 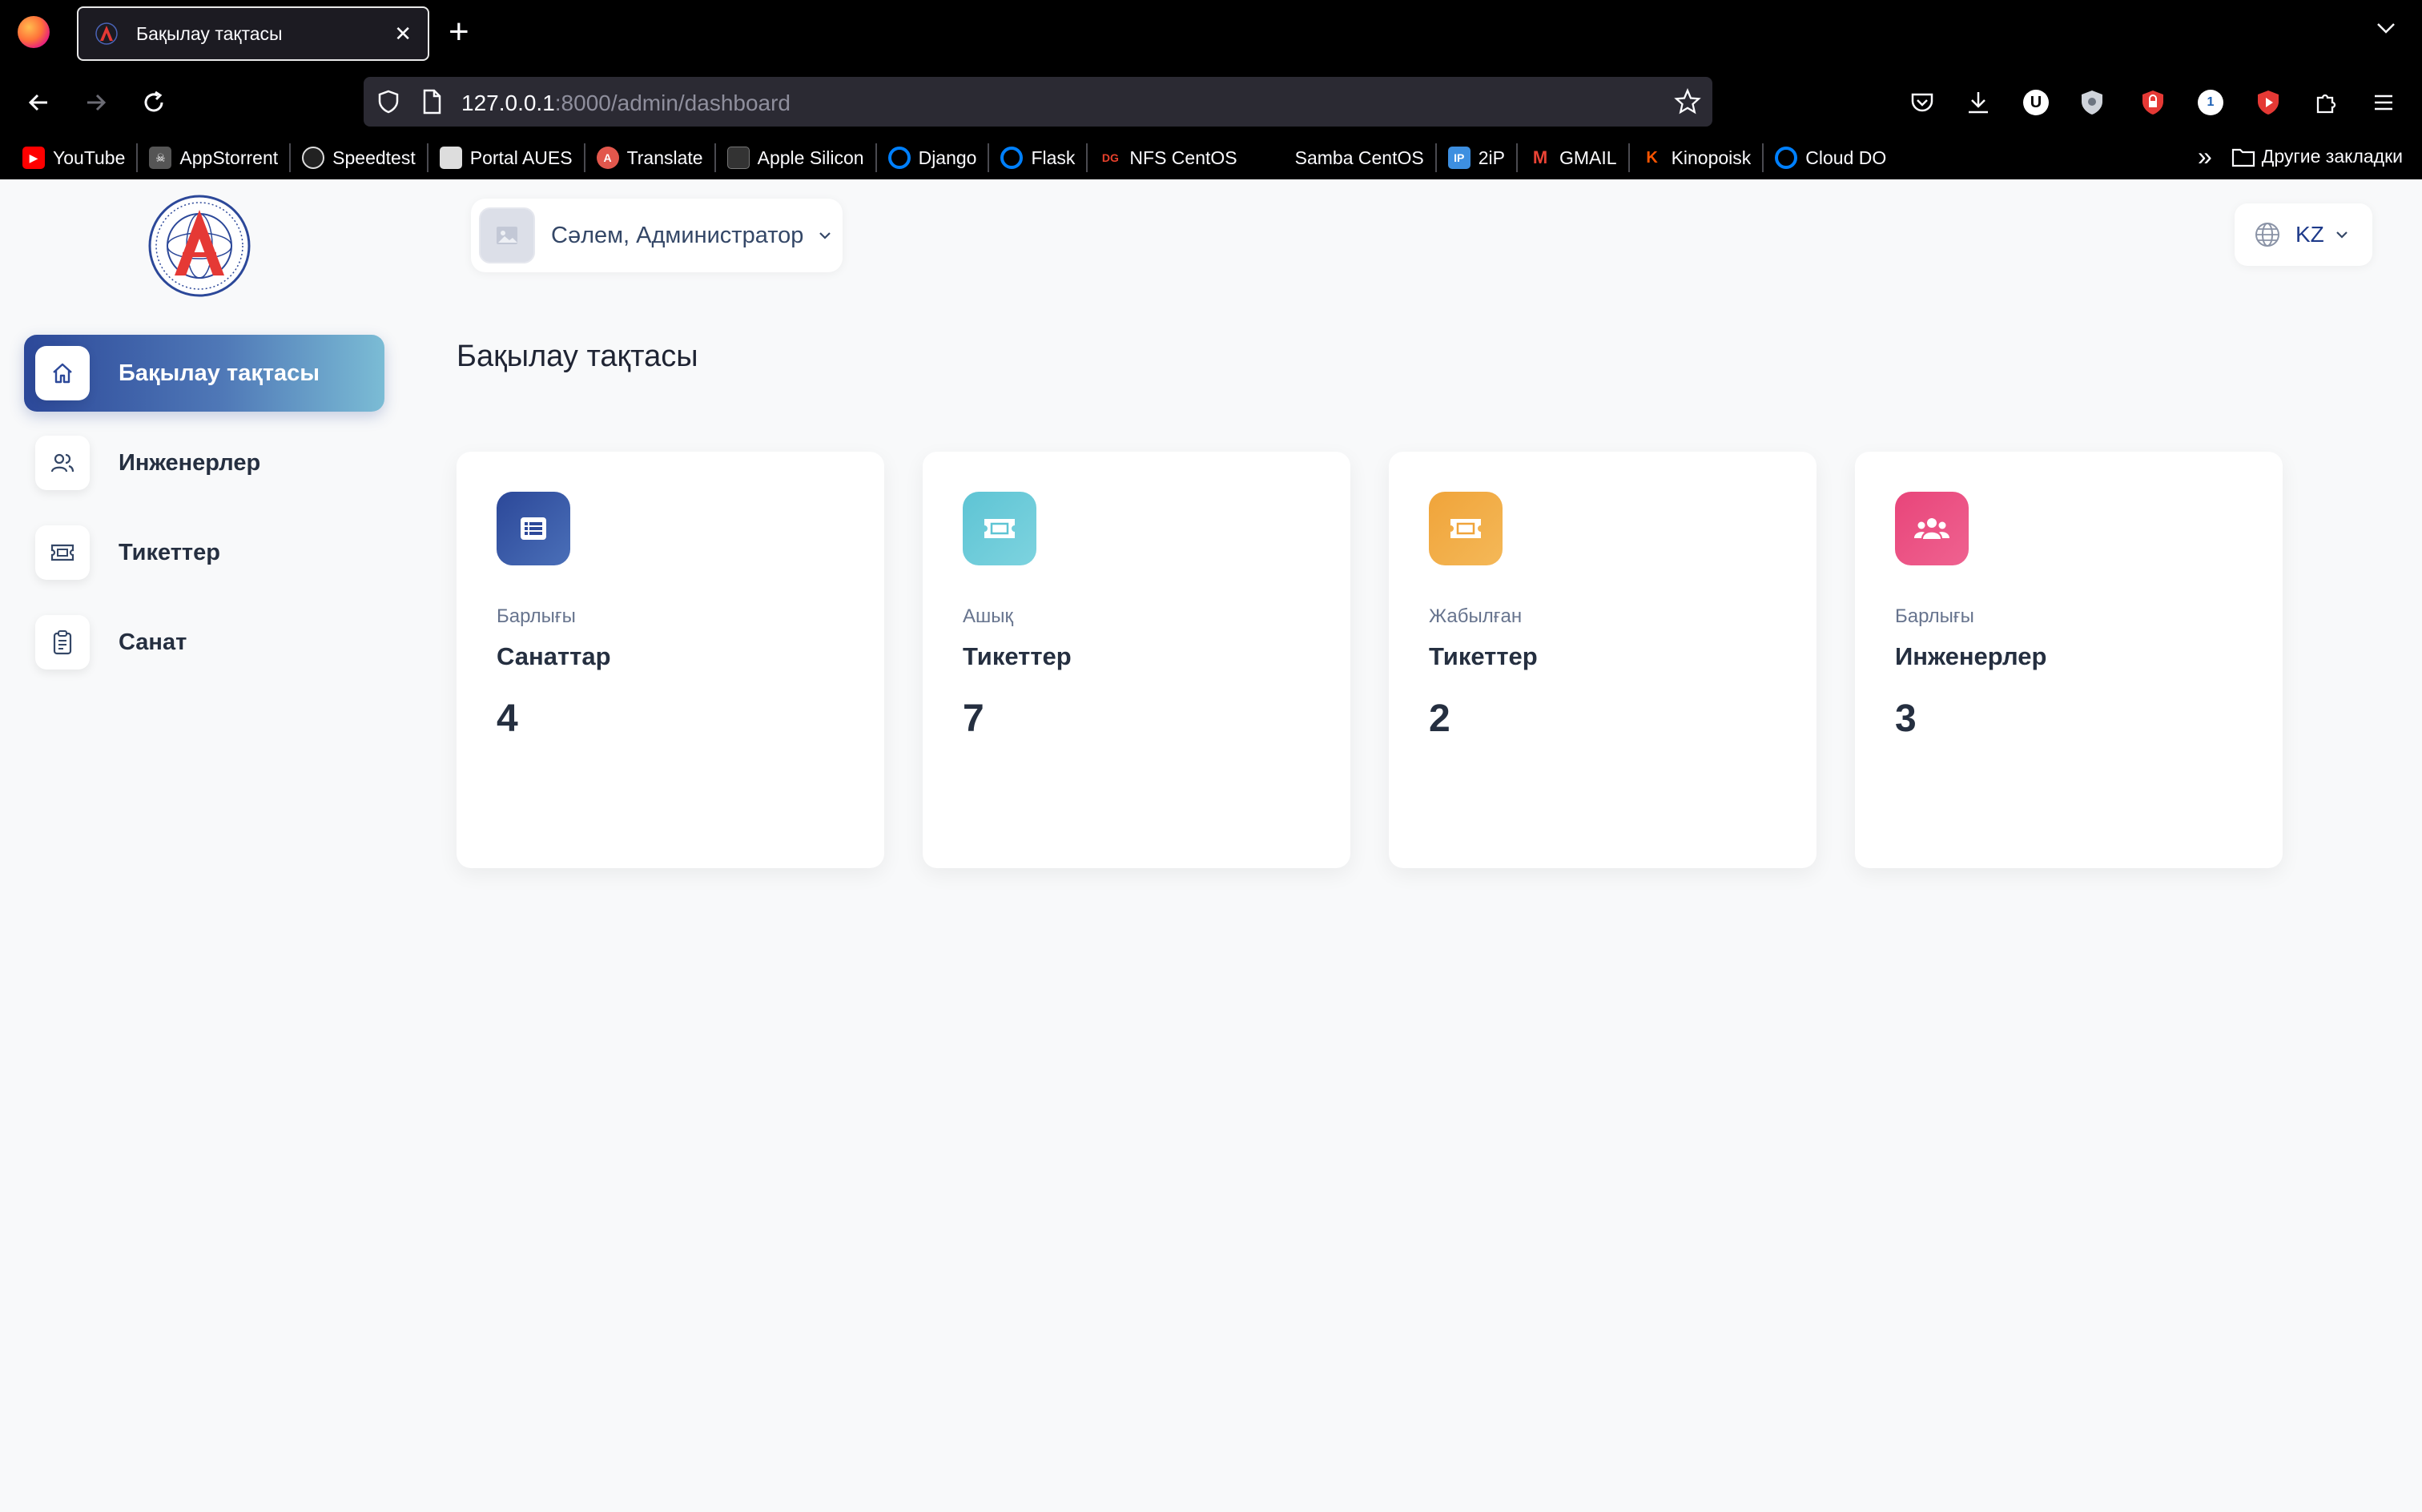 I want to click on bookmark-cloud-do: Cloud DO, so click(x=1831, y=158).